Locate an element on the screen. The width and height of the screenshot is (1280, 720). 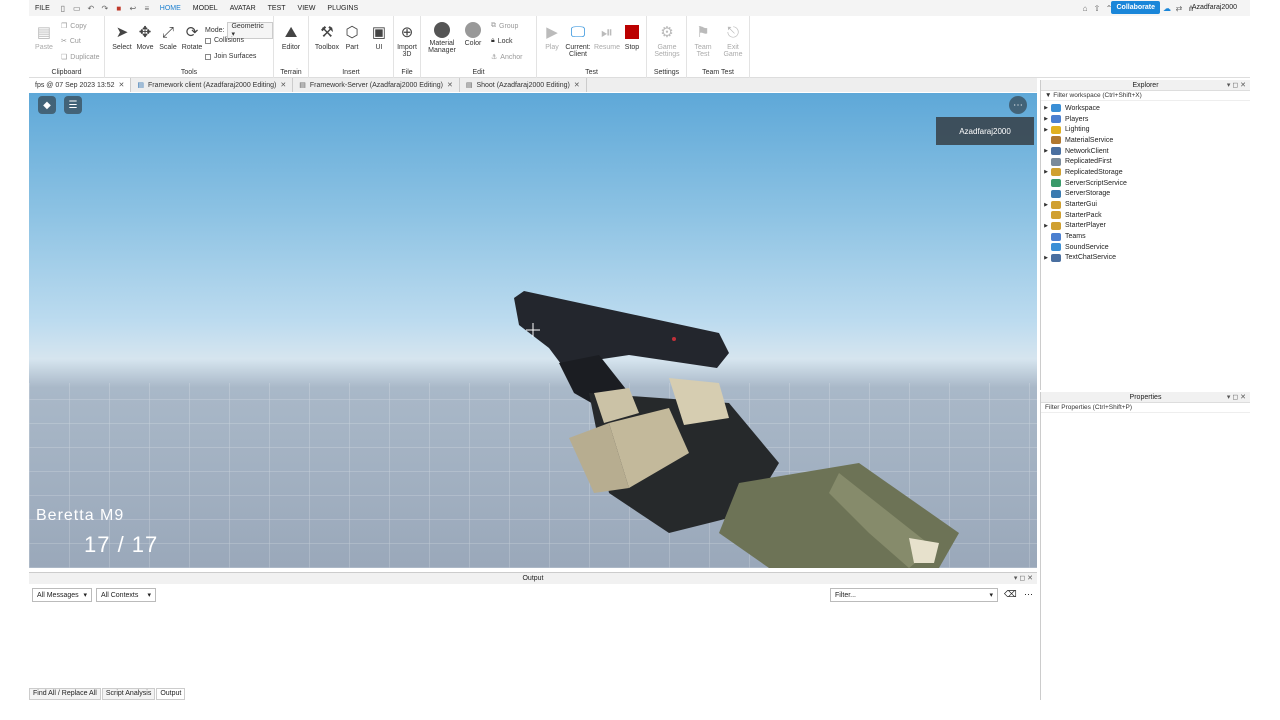
part-label: Part is located at coordinates (352, 47).